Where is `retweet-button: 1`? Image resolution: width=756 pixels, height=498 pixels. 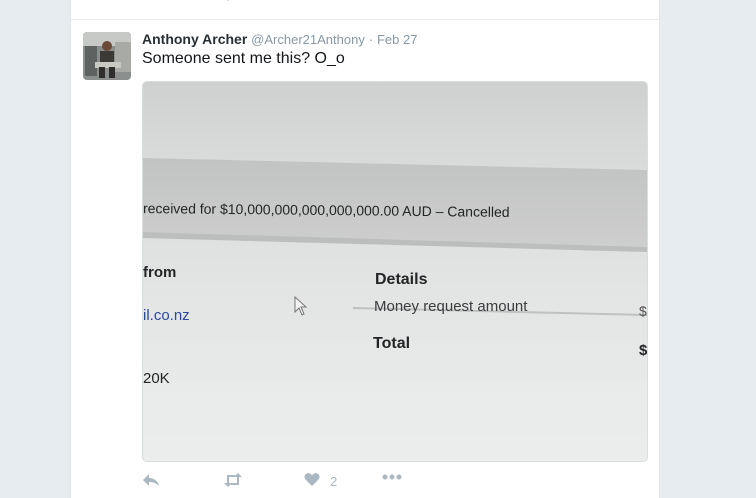
retweet-button: 1 is located at coordinates (241, 2).